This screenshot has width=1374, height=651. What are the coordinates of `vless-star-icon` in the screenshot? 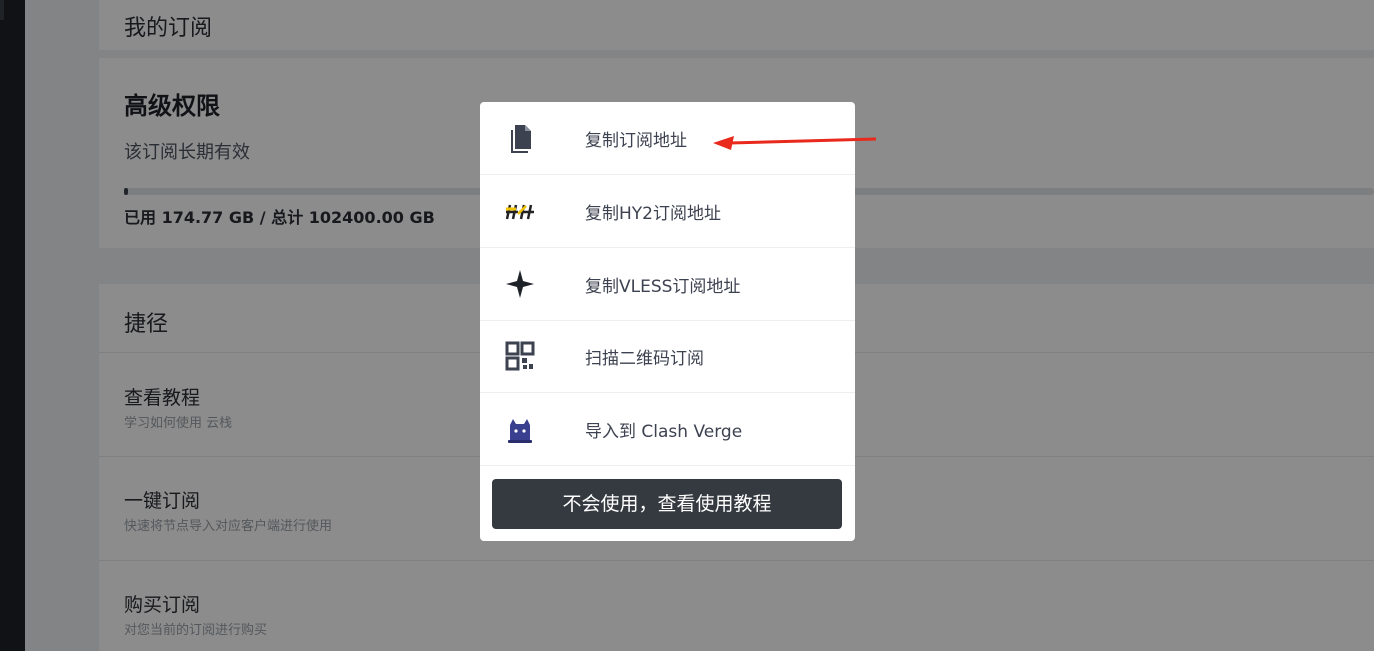 It's located at (520, 284).